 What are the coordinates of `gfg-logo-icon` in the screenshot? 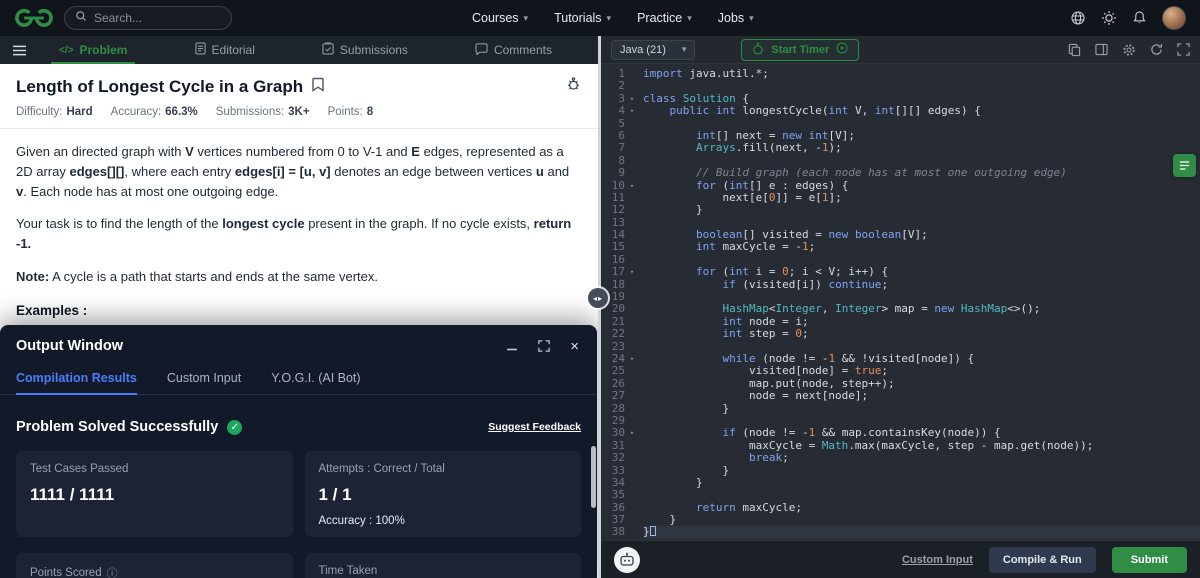 It's located at (34, 18).